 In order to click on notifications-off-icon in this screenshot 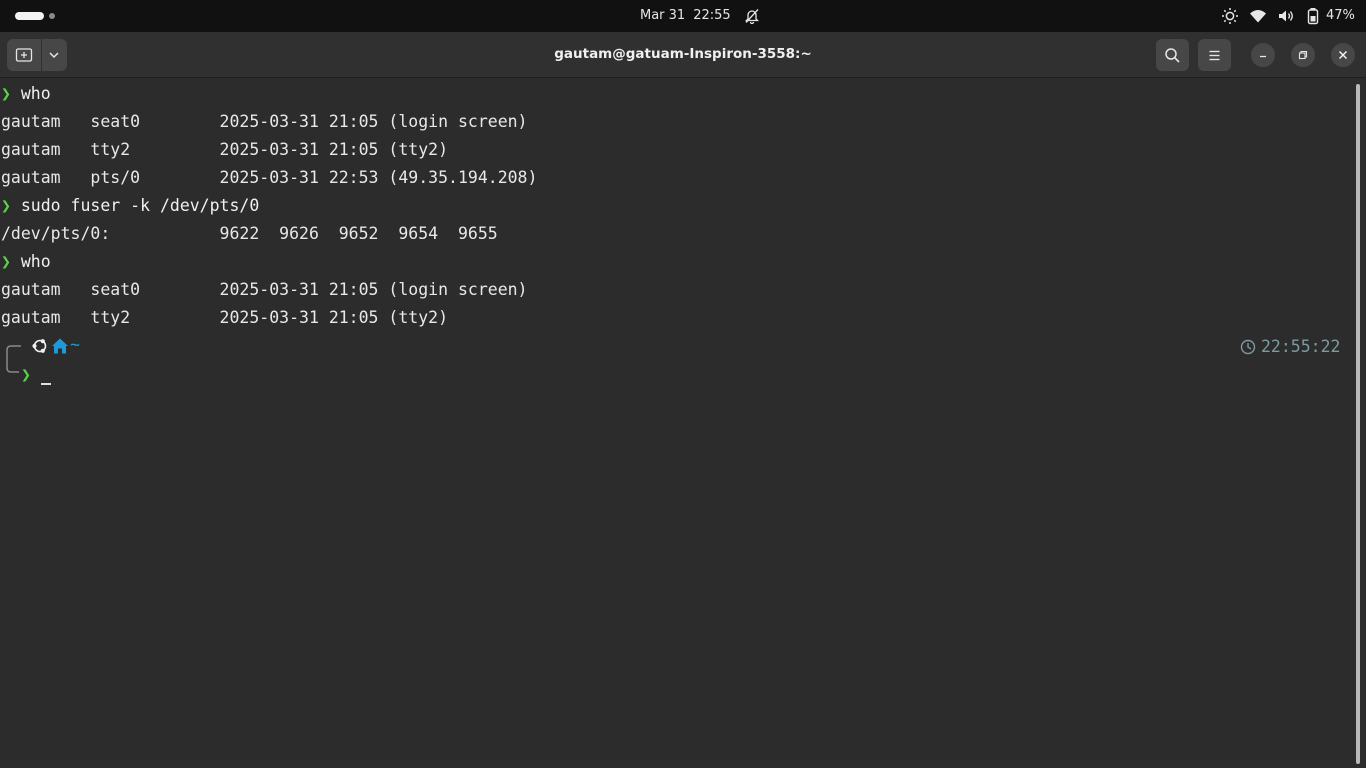, I will do `click(752, 17)`.